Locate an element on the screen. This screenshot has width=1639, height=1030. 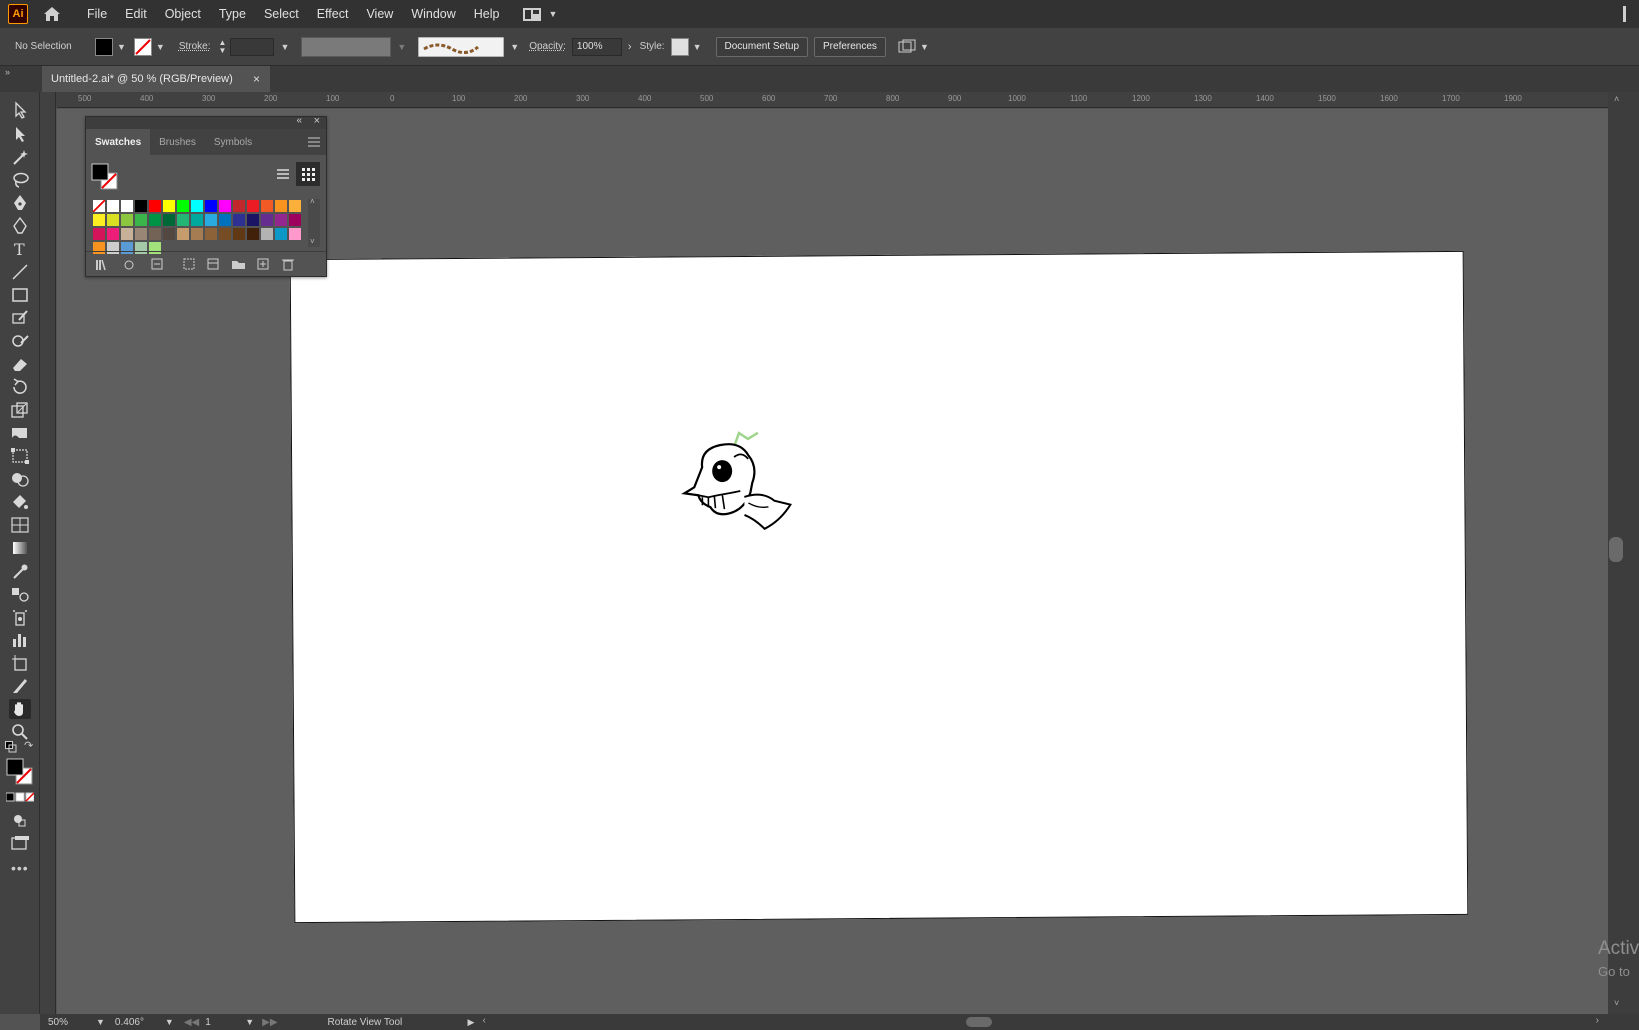
perspective-grid-tool-icon is located at coordinates (20, 525).